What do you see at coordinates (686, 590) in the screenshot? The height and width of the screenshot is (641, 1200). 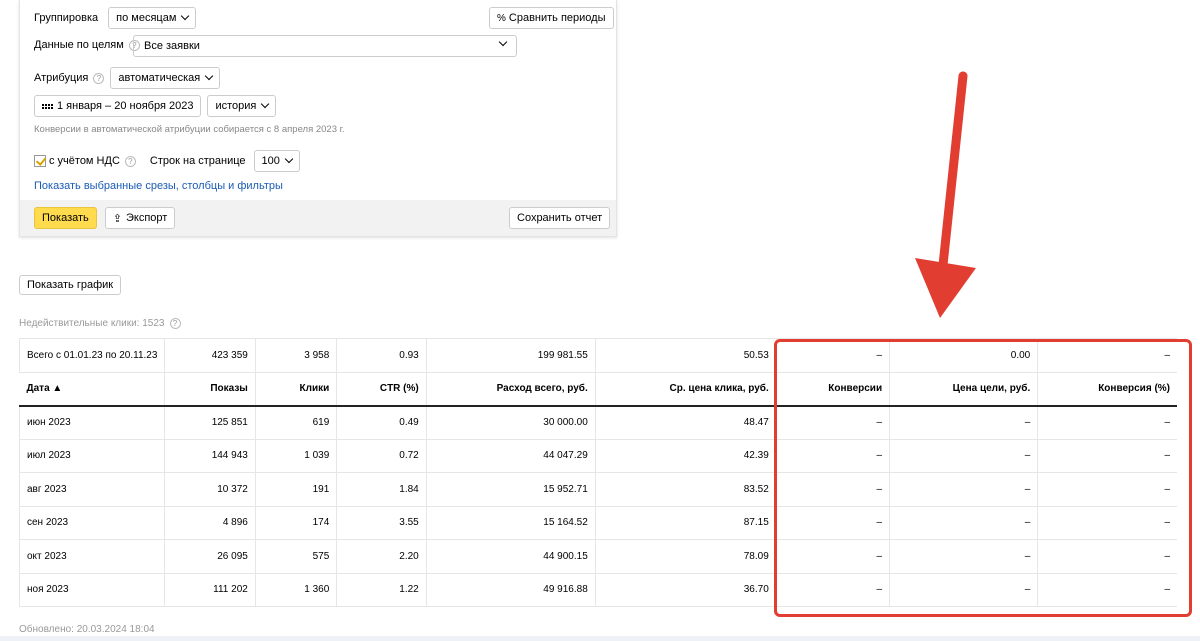 I see `table-cell: 36.70` at bounding box center [686, 590].